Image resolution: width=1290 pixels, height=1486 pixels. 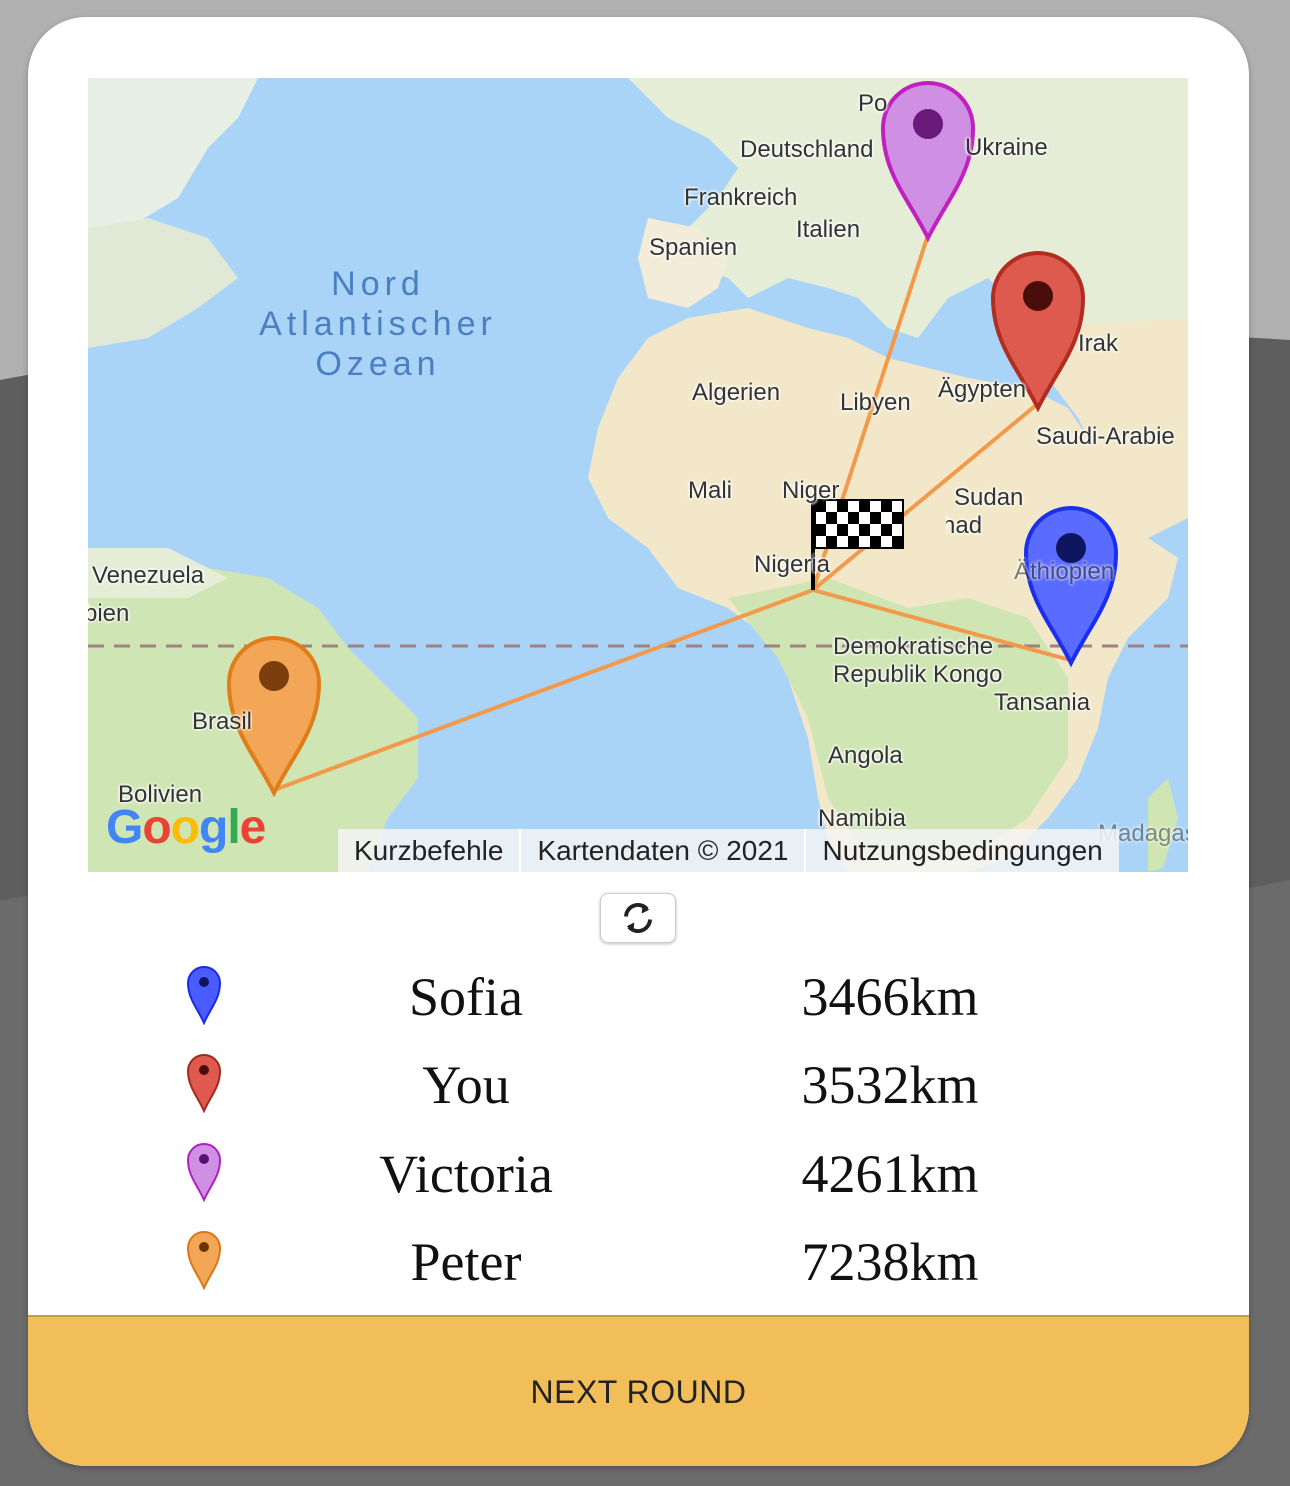 What do you see at coordinates (204, 1172) in the screenshot?
I see `pin-victoria-icon` at bounding box center [204, 1172].